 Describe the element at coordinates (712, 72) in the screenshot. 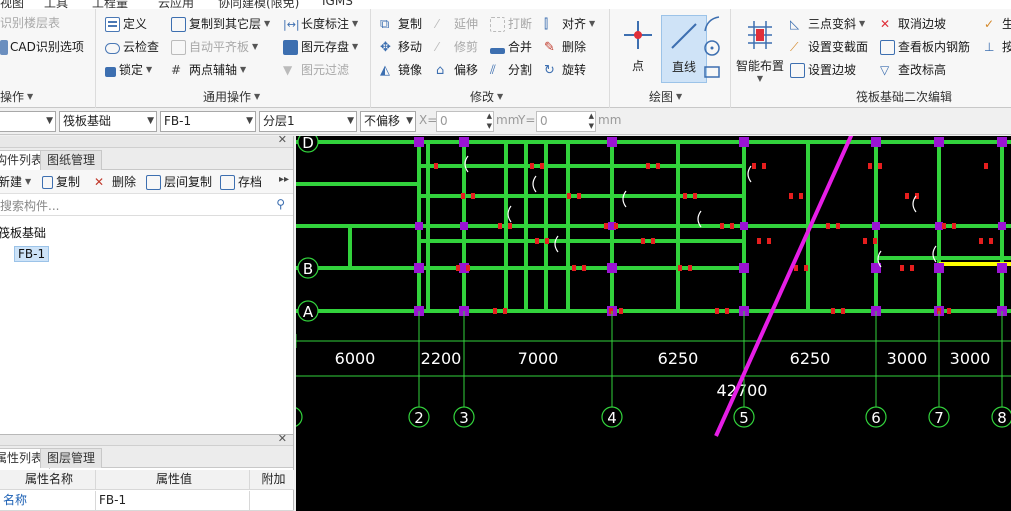

I see `rectangle-icon` at that location.